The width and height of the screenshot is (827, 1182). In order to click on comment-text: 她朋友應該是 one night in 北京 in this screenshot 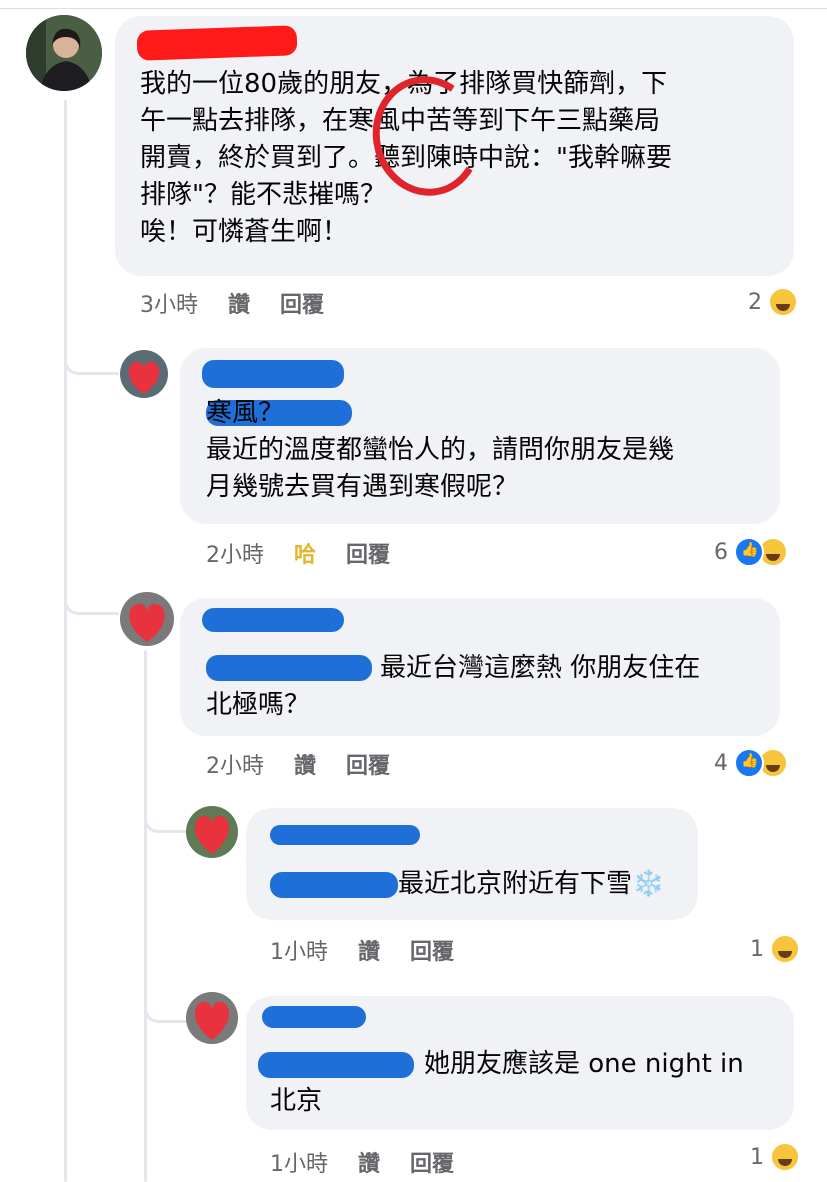, I will do `click(507, 1082)`.